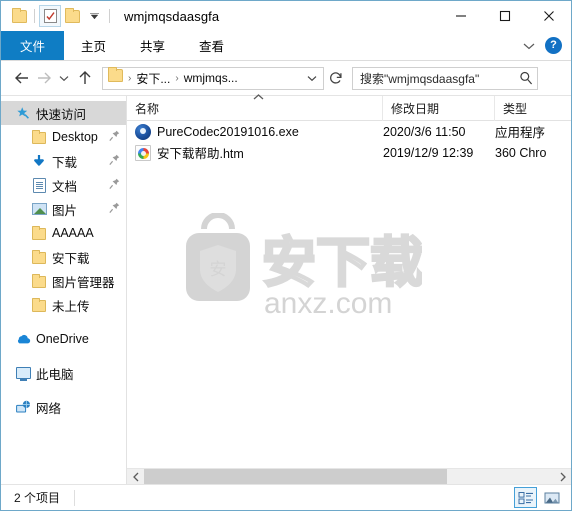 Image resolution: width=572 pixels, height=511 pixels. What do you see at coordinates (551, 497) in the screenshot?
I see `large-icons-view-button` at bounding box center [551, 497].